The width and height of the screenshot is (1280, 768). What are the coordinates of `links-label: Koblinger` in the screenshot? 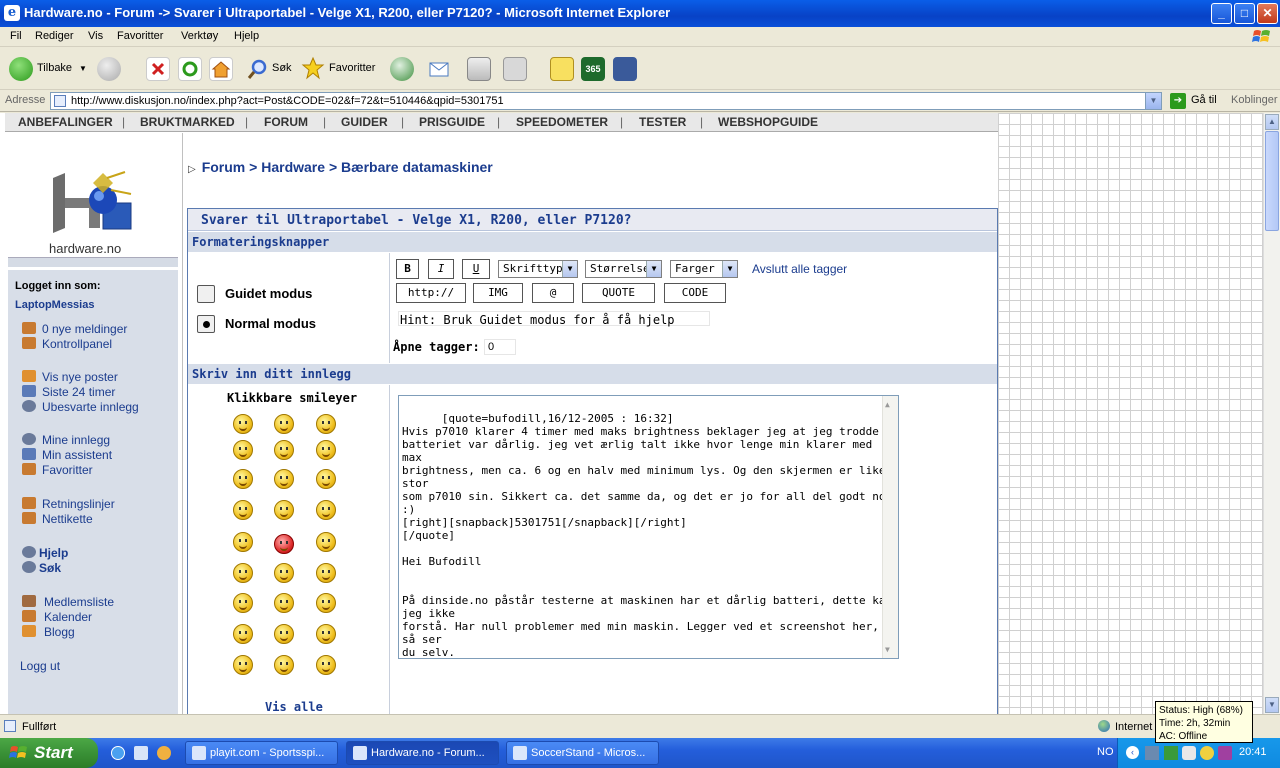 It's located at (1254, 100).